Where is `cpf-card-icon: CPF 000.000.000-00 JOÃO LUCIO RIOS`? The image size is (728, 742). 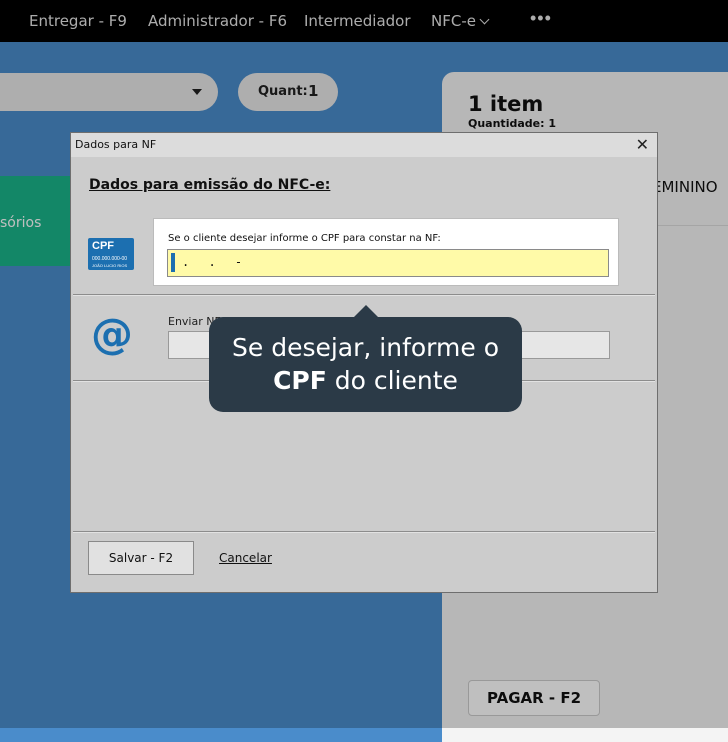 cpf-card-icon: CPF 000.000.000-00 JOÃO LUCIO RIOS is located at coordinates (111, 254).